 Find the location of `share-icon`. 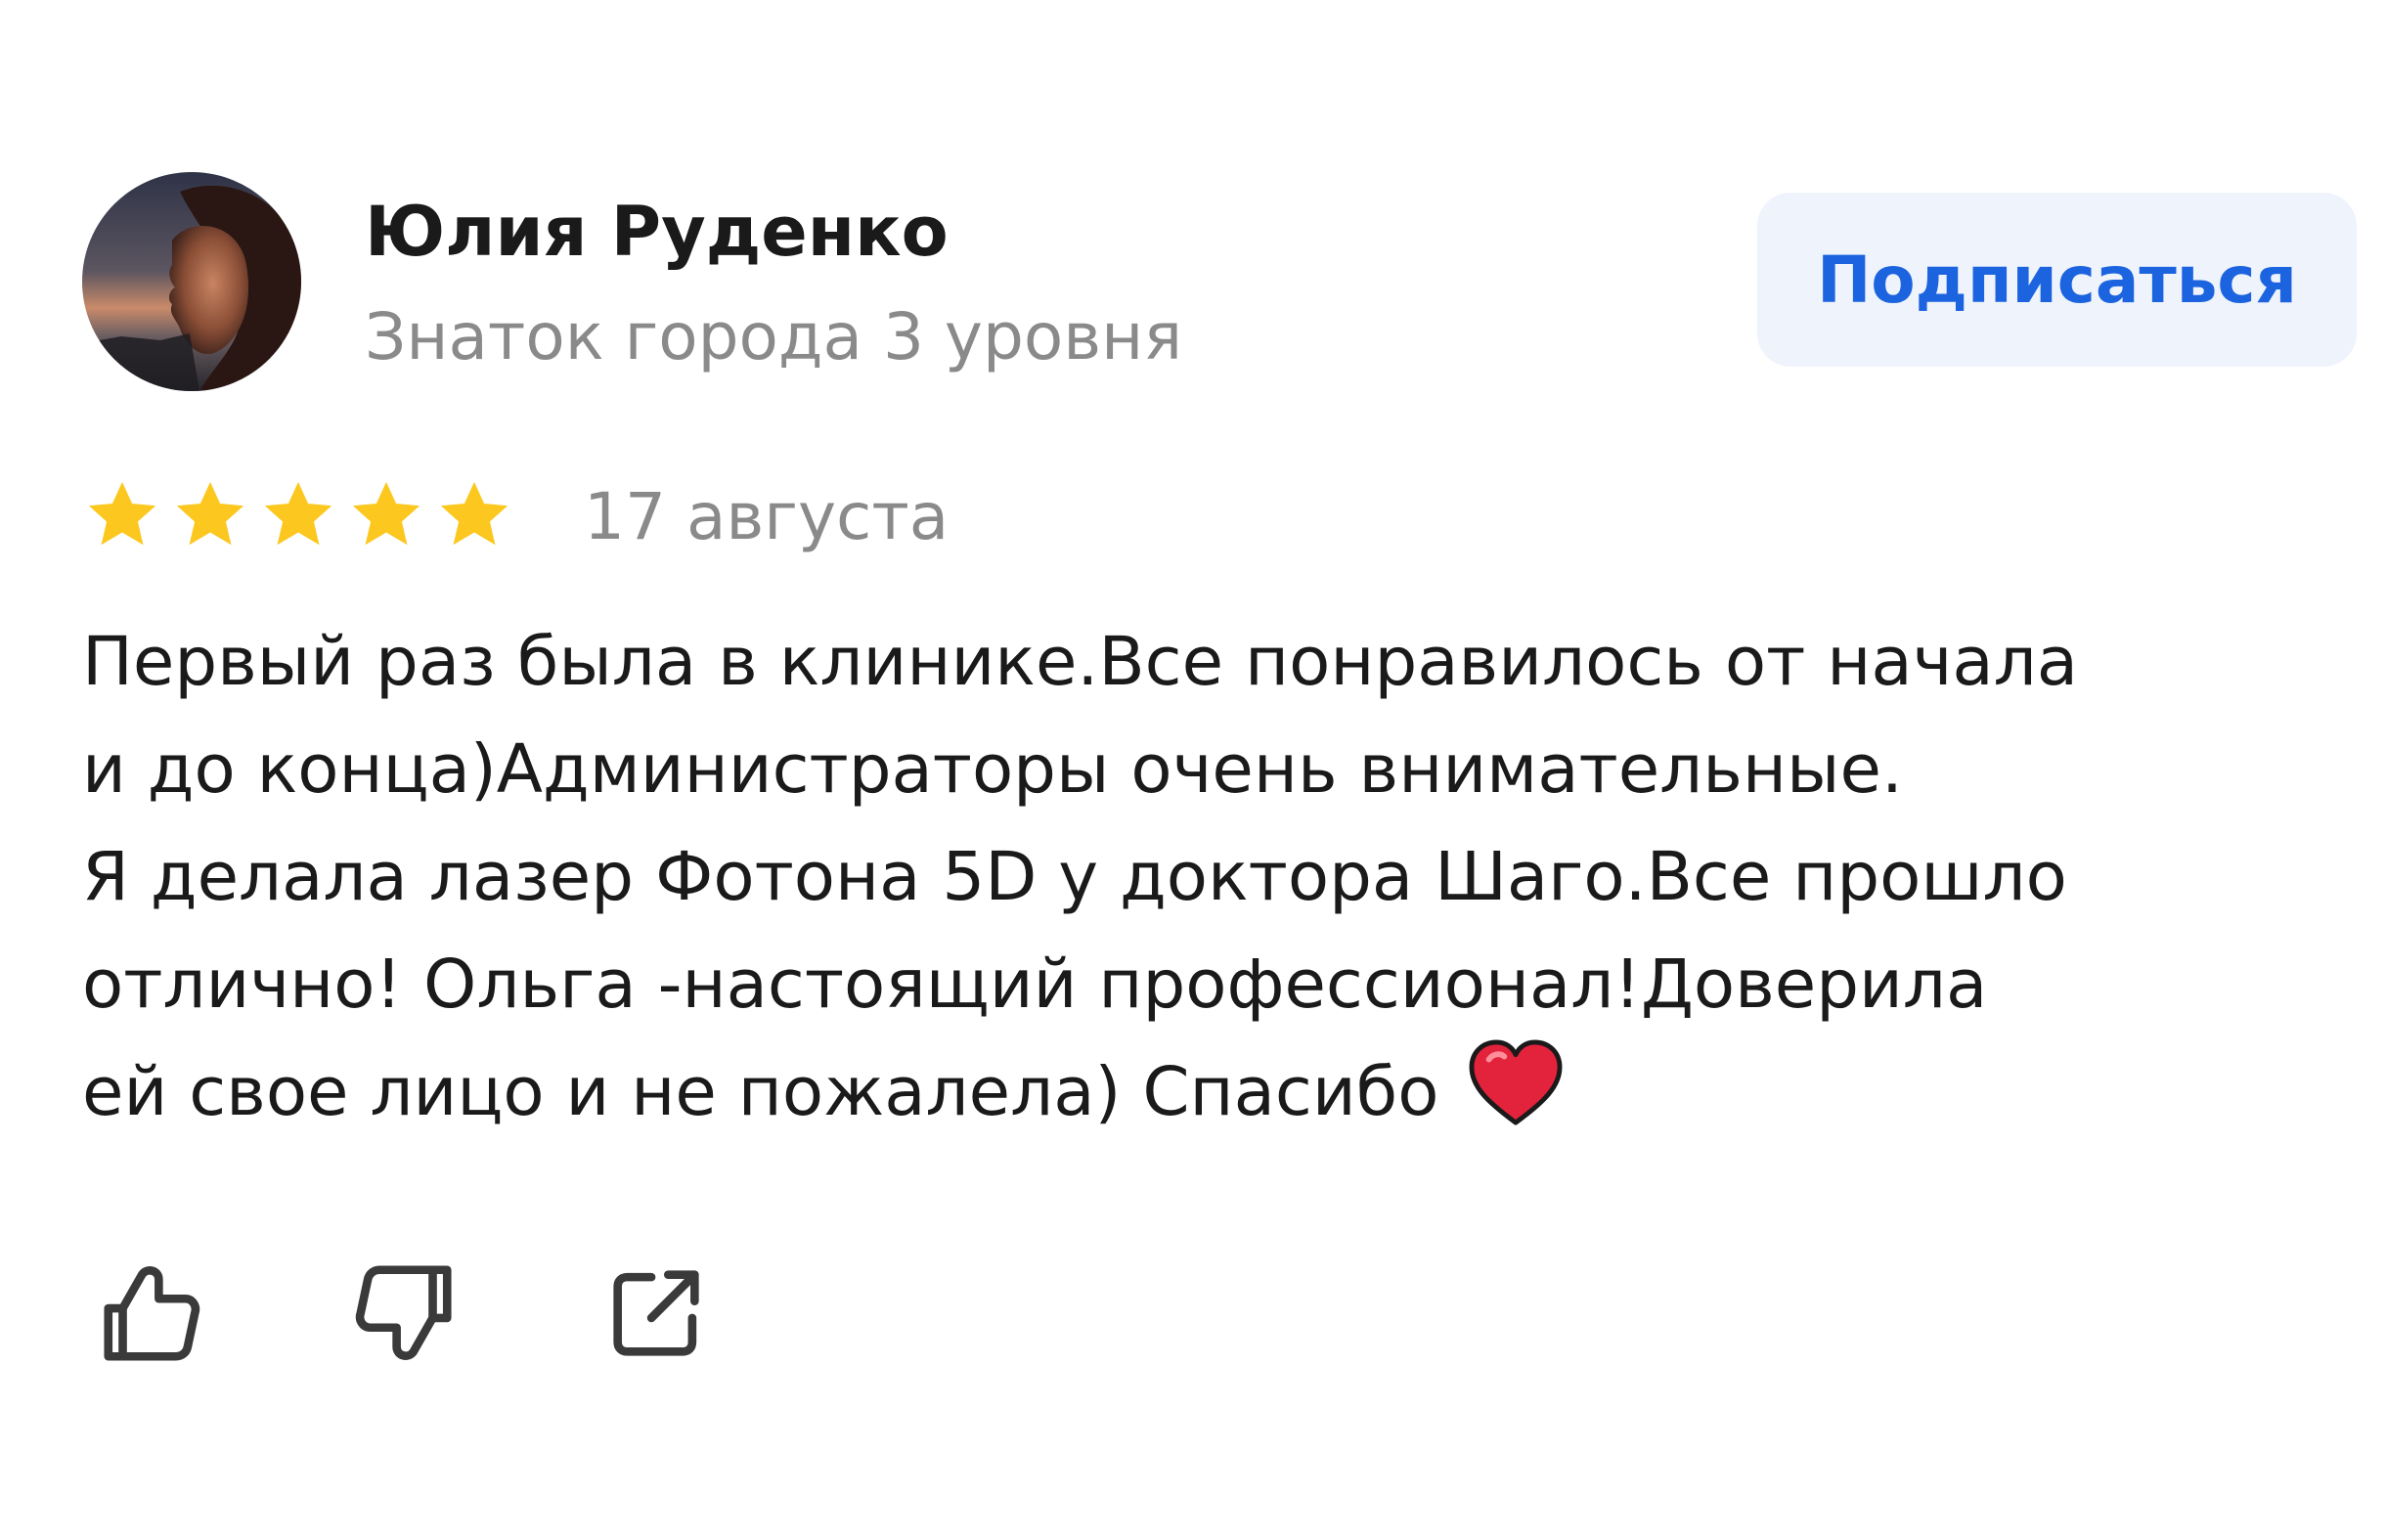

share-icon is located at coordinates (656, 1313).